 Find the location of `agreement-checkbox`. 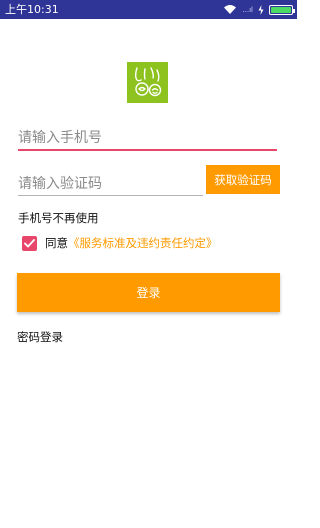

agreement-checkbox is located at coordinates (29, 243).